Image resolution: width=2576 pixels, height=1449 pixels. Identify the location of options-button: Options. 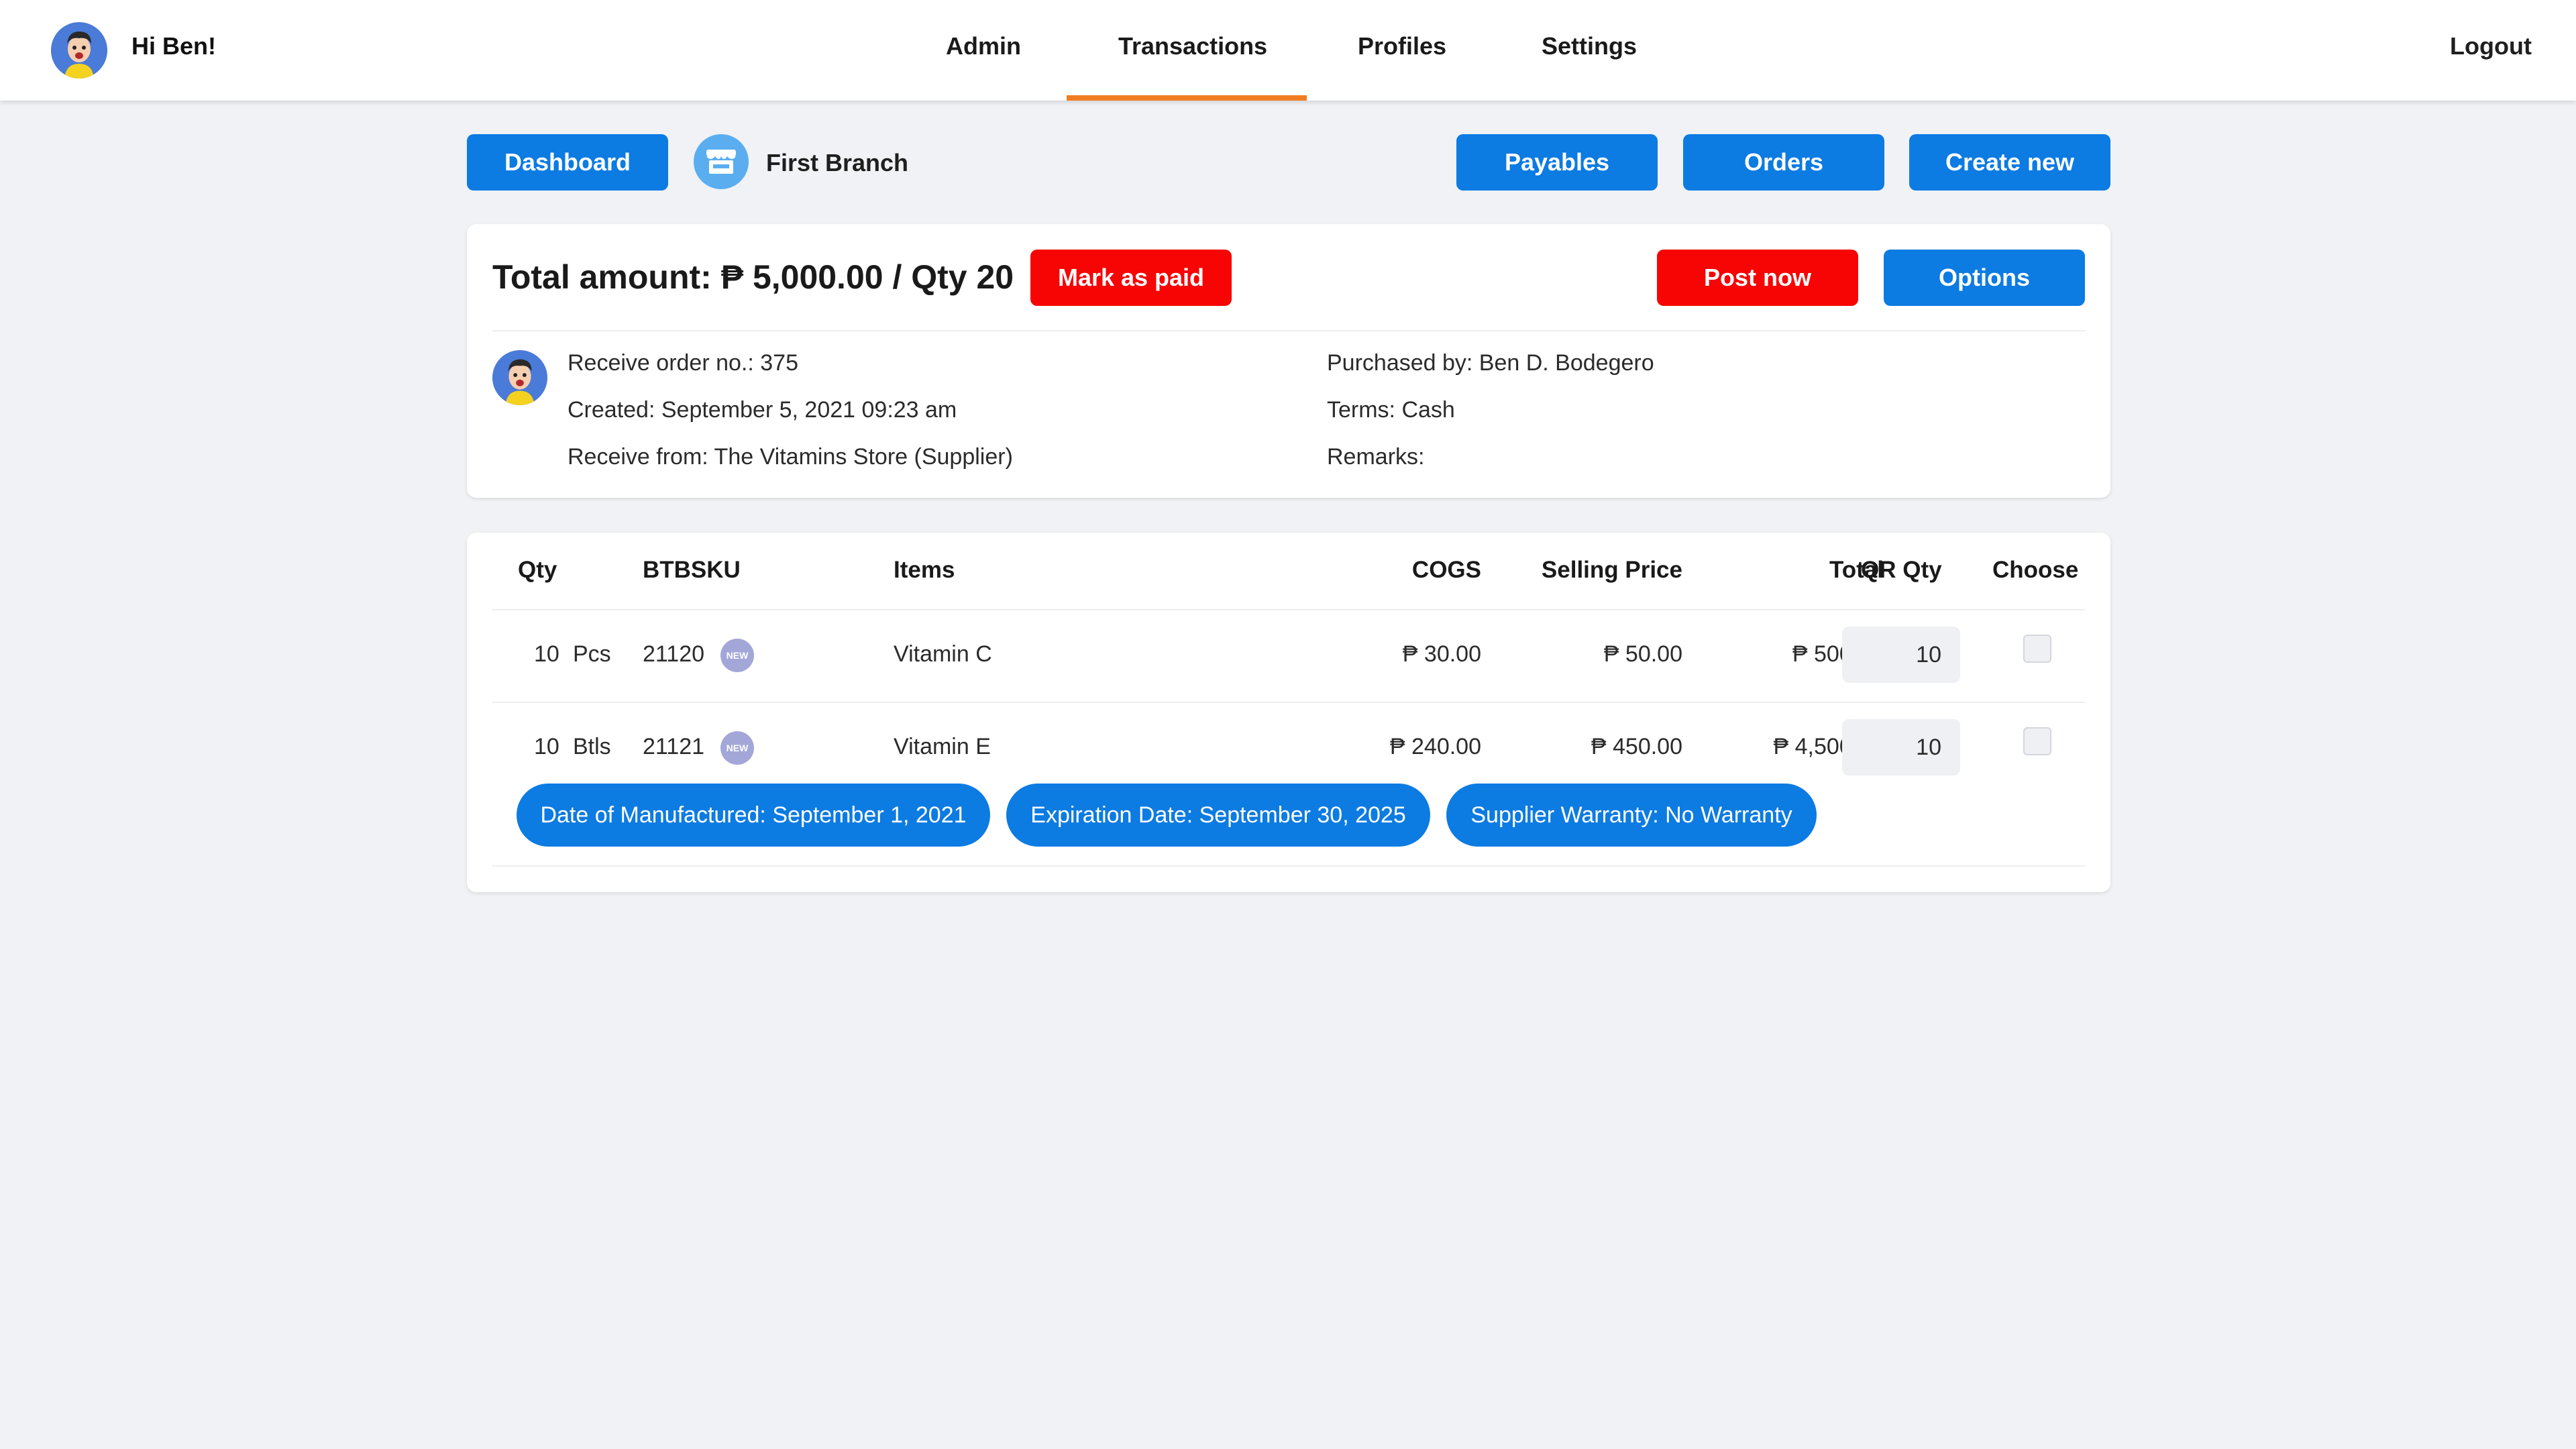
(1984, 278).